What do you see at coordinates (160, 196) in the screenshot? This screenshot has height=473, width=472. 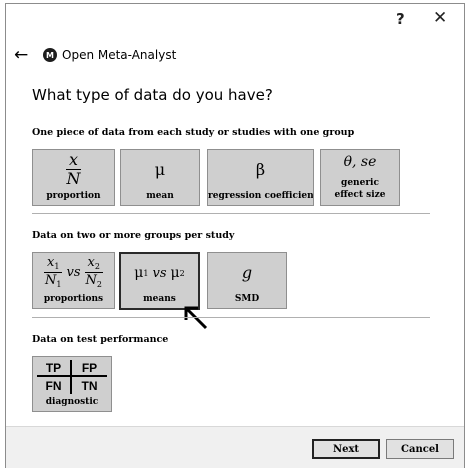 I see `tile-label: mean` at bounding box center [160, 196].